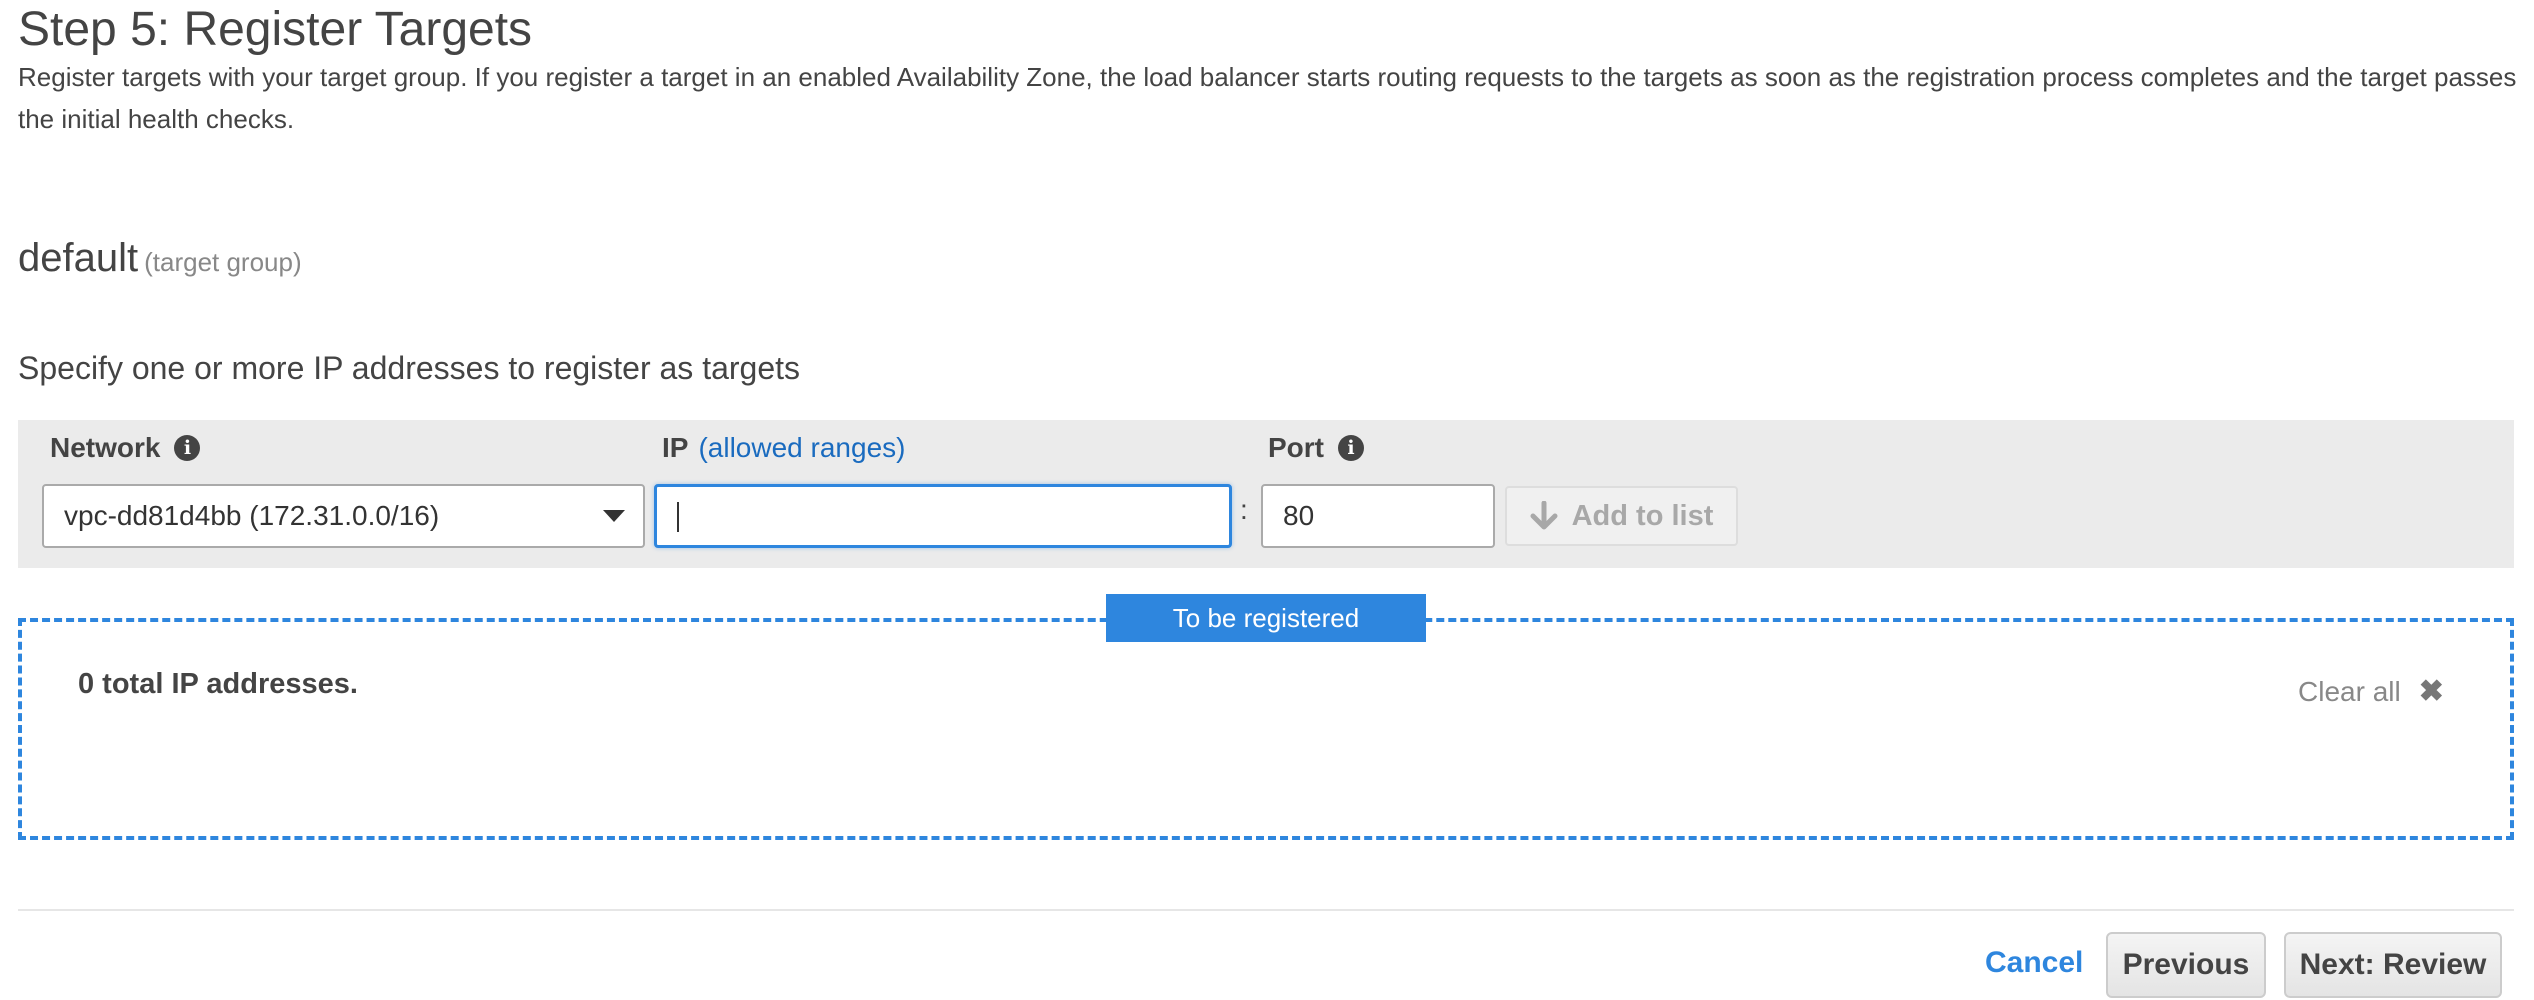 This screenshot has height=1000, width=2534. Describe the element at coordinates (1351, 448) in the screenshot. I see `port-info-icon: i` at that location.